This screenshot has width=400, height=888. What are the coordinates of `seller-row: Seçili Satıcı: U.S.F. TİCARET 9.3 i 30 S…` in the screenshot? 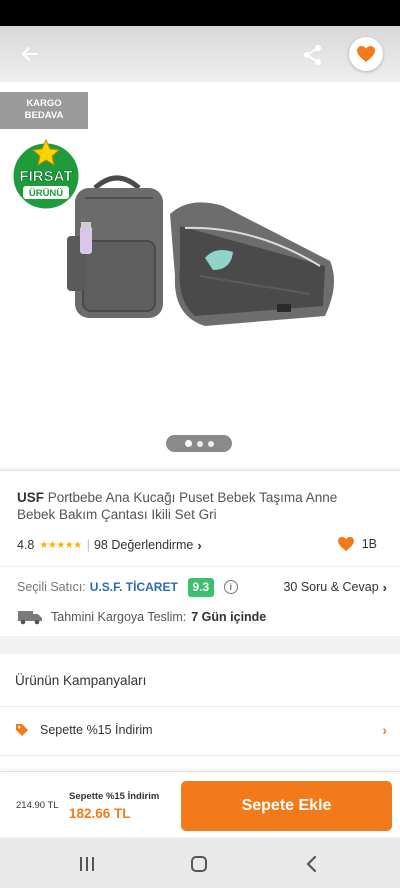 It's located at (202, 587).